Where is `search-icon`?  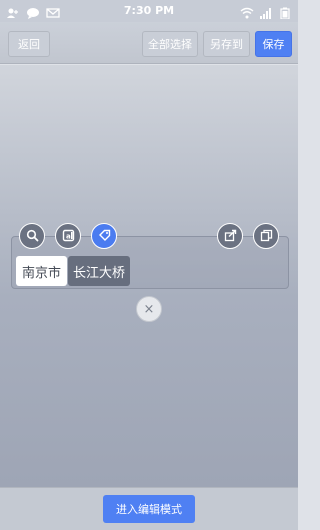
search-icon is located at coordinates (32, 236).